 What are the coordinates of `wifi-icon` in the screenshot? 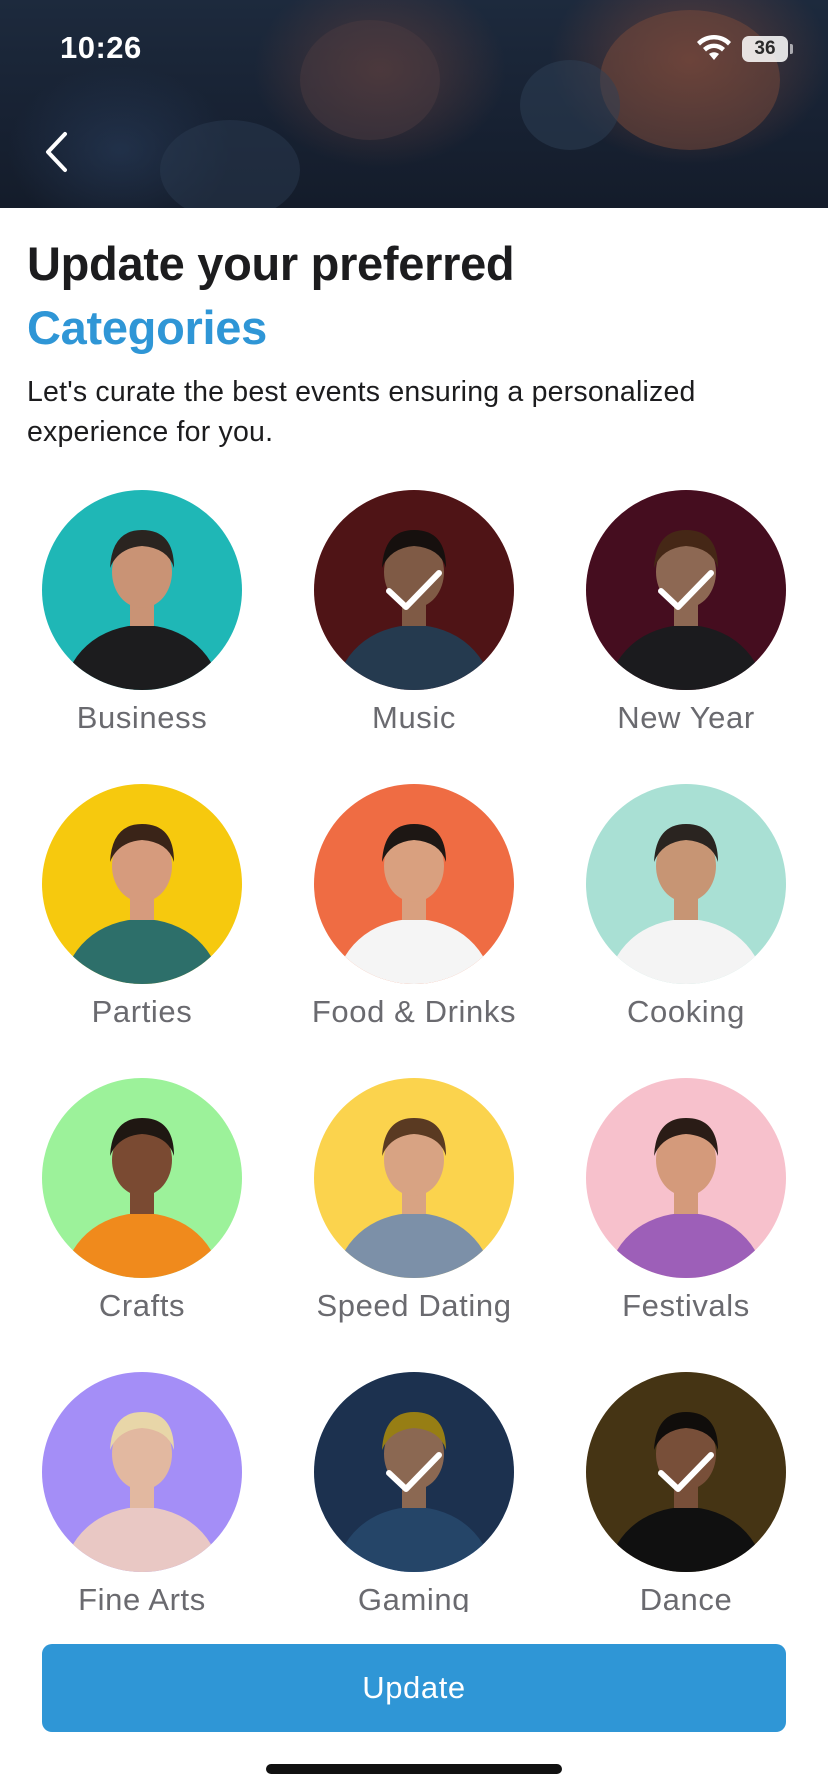 It's located at (714, 47).